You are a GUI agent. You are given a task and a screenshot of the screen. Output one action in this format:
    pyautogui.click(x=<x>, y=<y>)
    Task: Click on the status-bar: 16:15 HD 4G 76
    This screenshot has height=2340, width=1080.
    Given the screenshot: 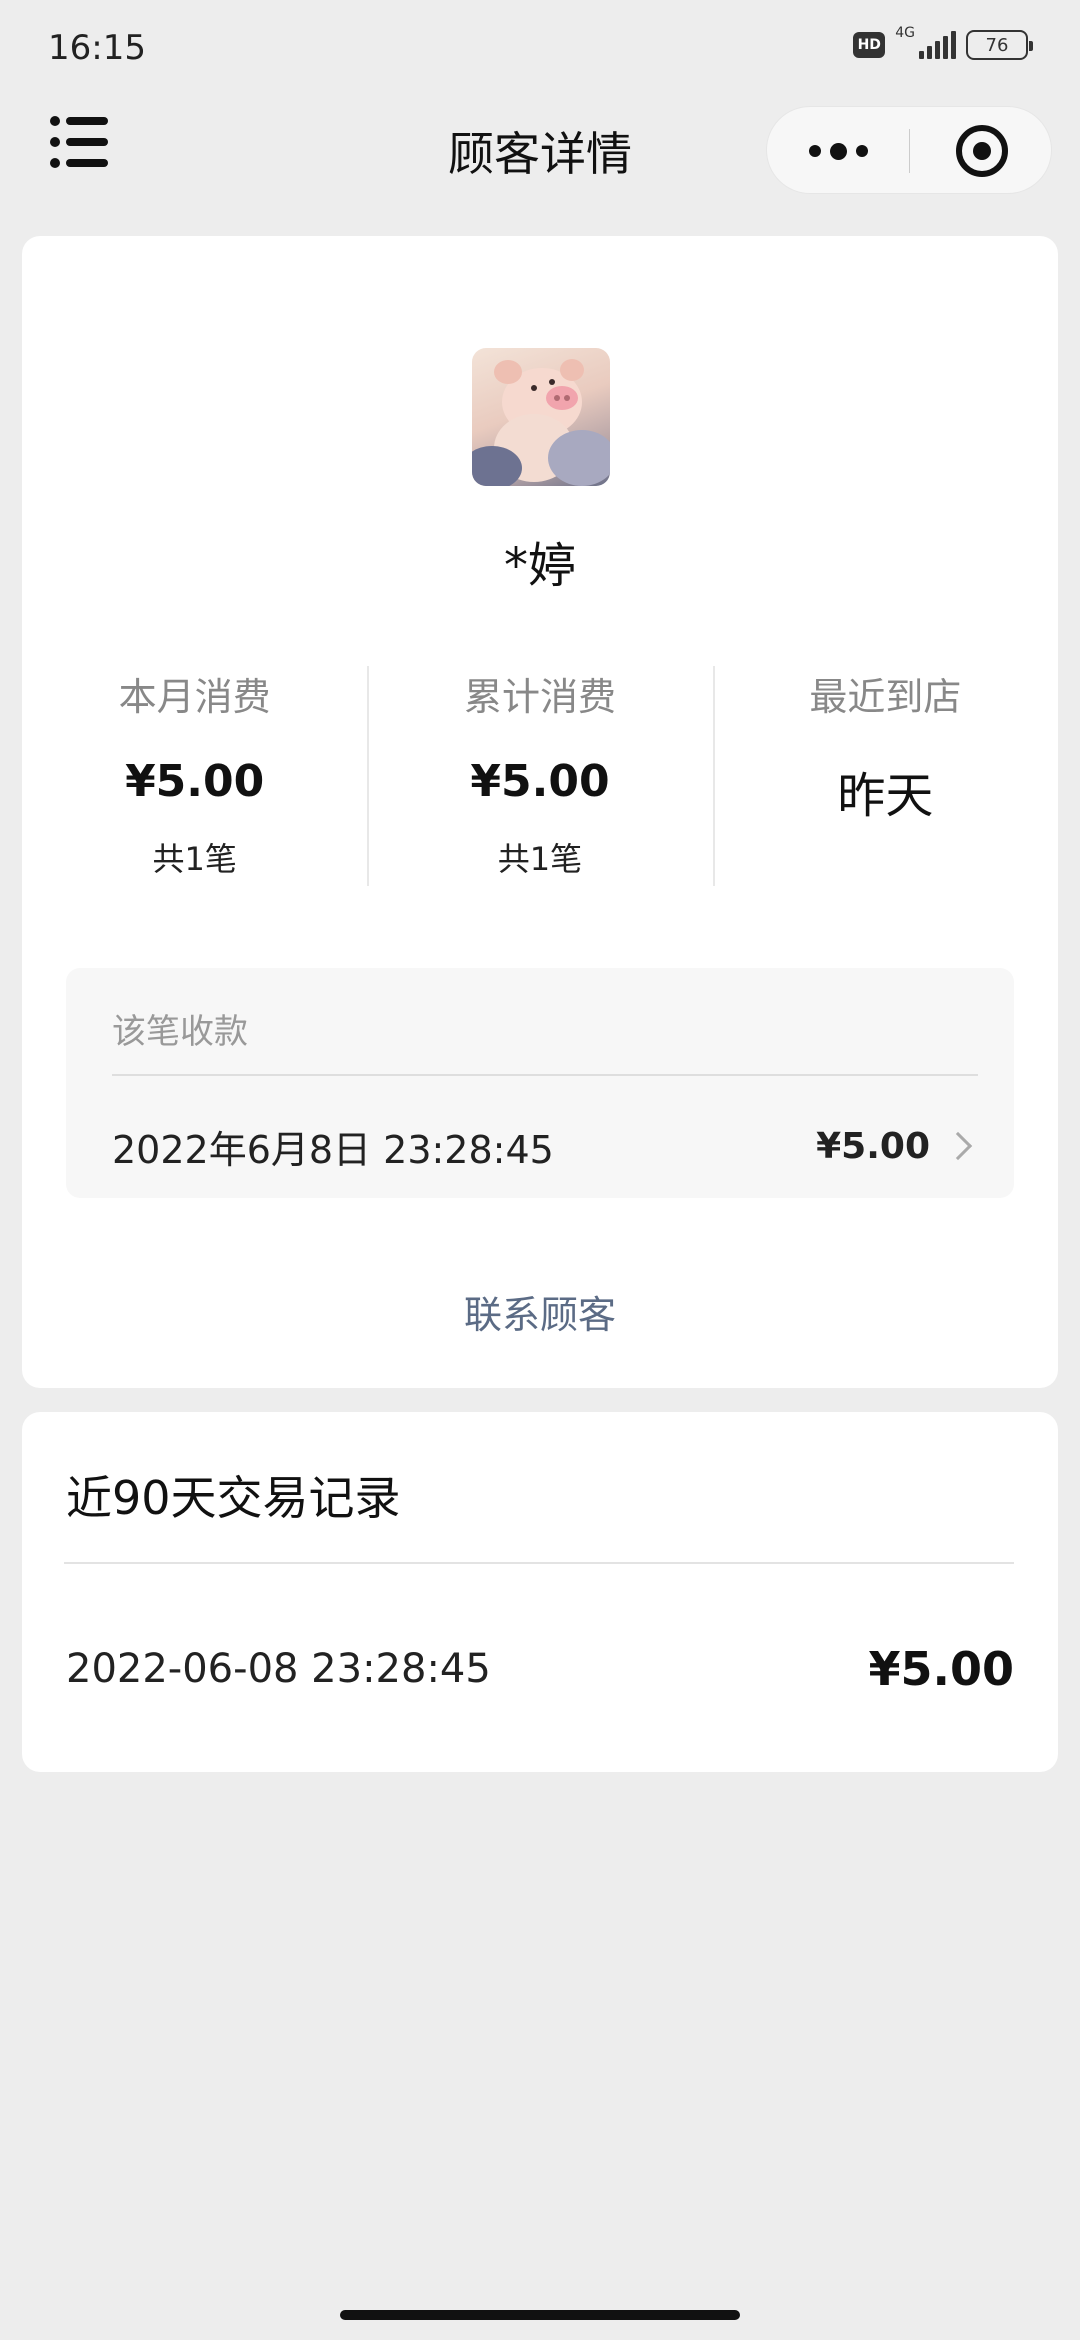 What is the action you would take?
    pyautogui.click(x=540, y=48)
    